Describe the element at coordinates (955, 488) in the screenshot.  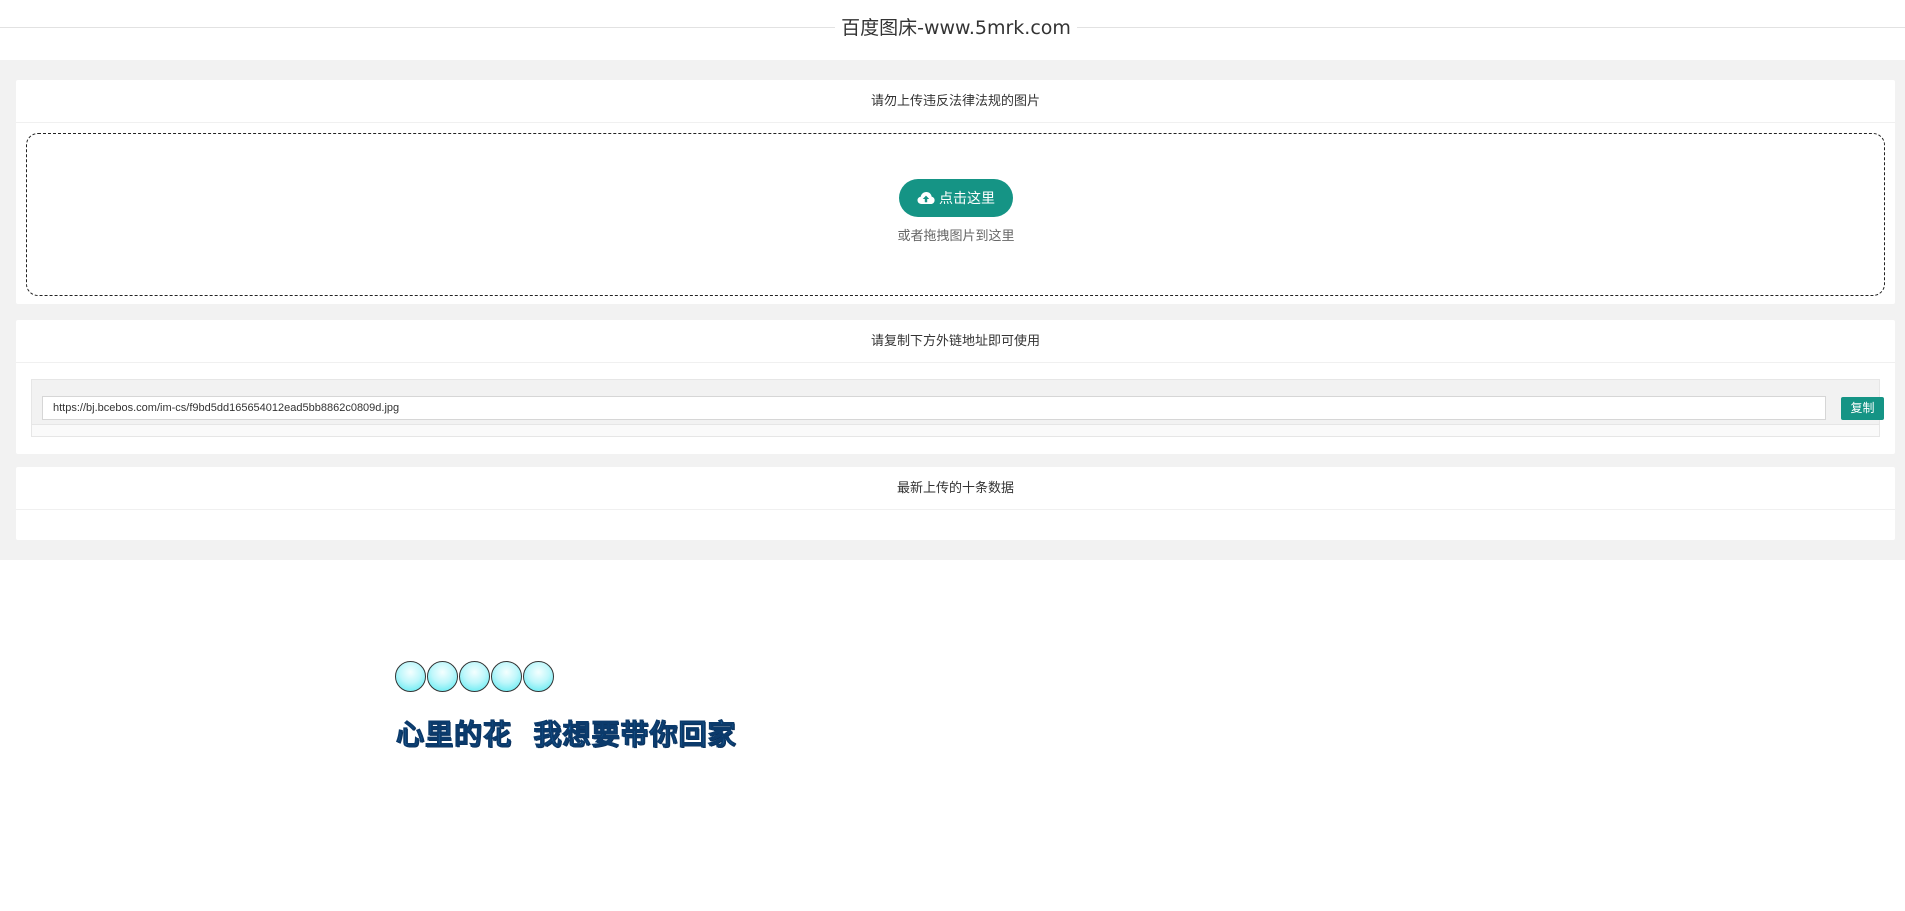
I see `recent-heading: 最新上传的十条数据` at that location.